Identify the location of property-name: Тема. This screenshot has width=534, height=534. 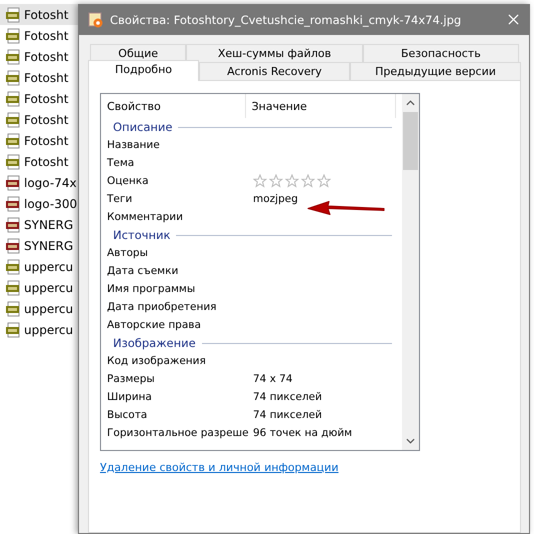
(121, 163).